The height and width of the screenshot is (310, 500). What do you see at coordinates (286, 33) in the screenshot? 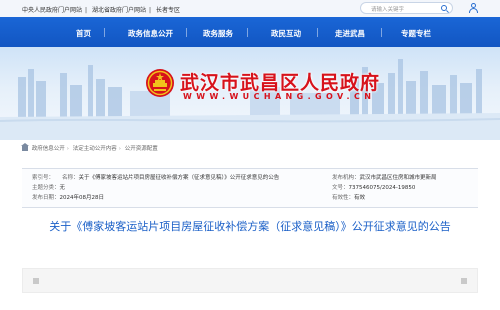
I see `nav-item-interaction: 政民互动` at bounding box center [286, 33].